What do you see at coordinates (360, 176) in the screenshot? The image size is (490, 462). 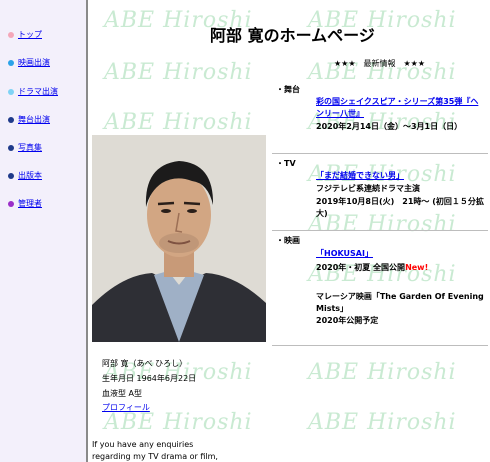 I see `tv-link: 「まだ結婚できない男」` at bounding box center [360, 176].